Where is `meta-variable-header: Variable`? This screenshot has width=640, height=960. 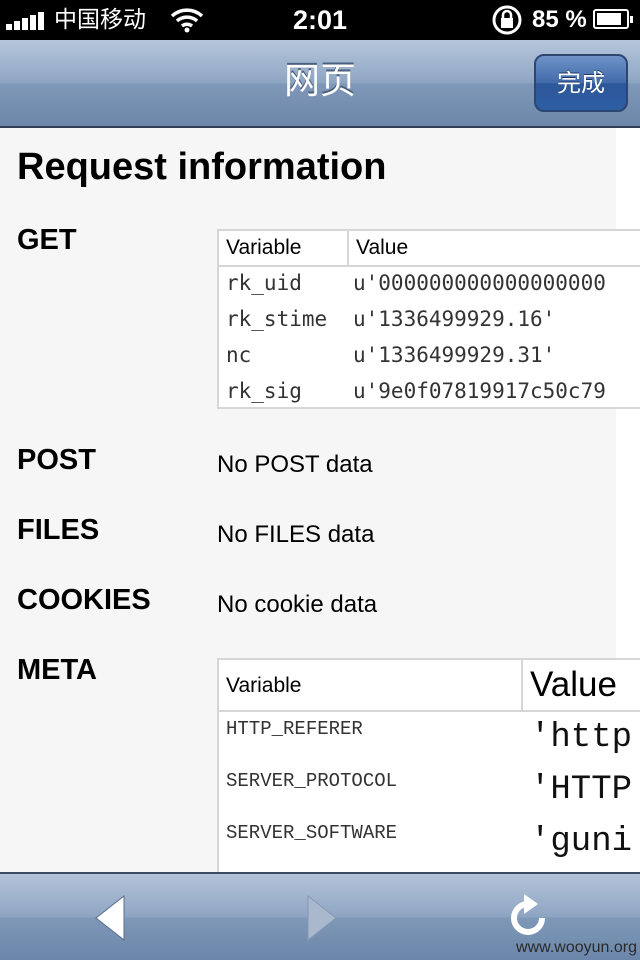
meta-variable-header: Variable is located at coordinates (264, 685).